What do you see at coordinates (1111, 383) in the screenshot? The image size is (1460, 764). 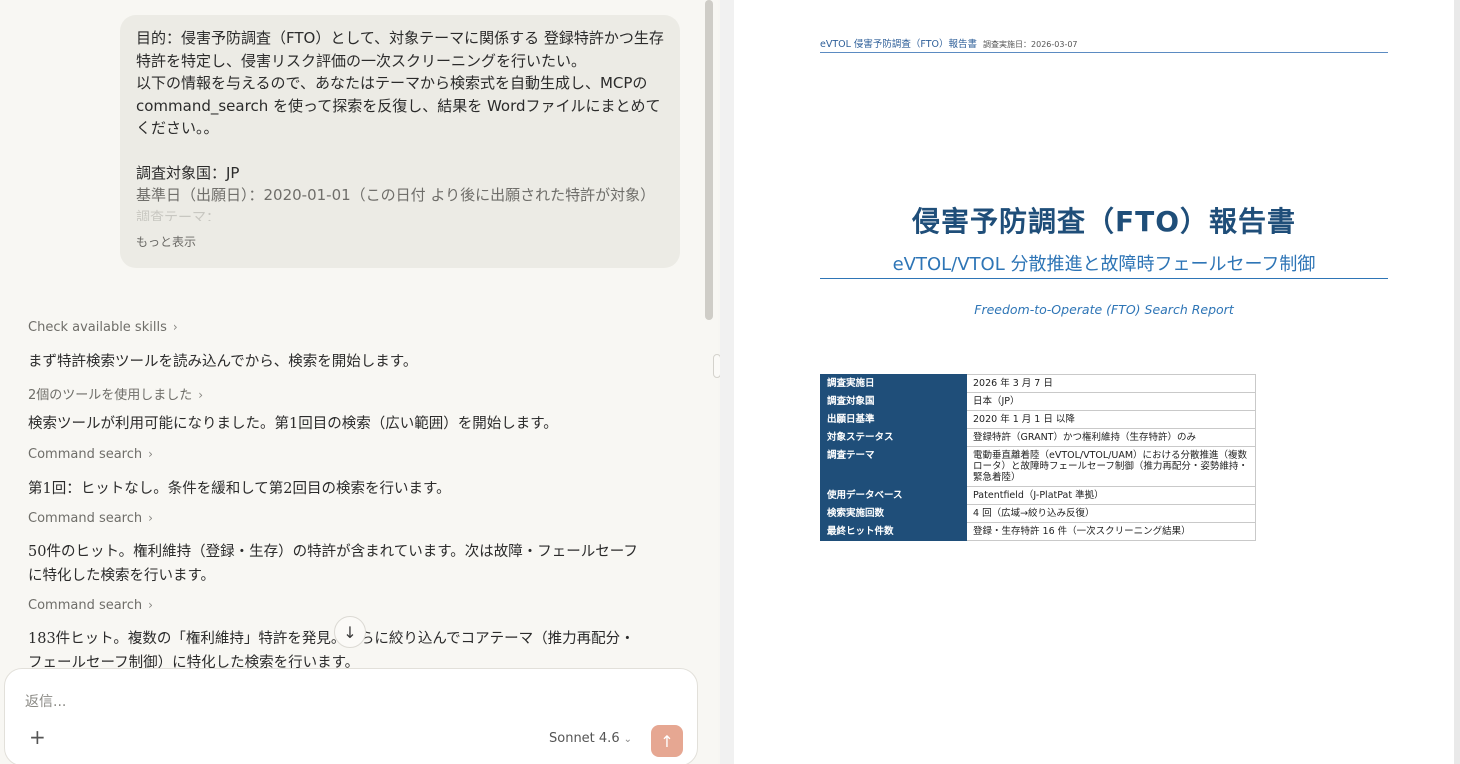 I see `table-value: 2026 年 3 月 7 日` at bounding box center [1111, 383].